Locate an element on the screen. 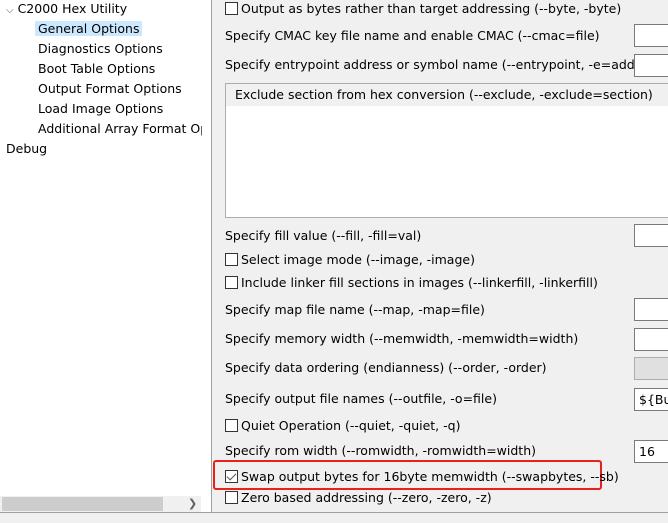  checkbox-checked-icon is located at coordinates (231, 476).